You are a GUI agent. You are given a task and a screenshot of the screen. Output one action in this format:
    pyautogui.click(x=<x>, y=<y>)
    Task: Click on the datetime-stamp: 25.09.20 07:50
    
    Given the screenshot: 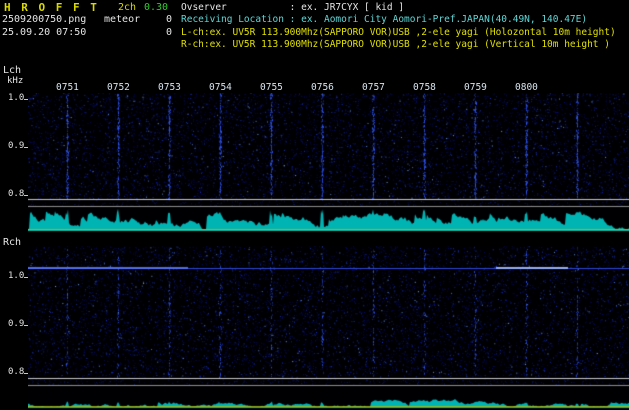 What is the action you would take?
    pyautogui.click(x=44, y=32)
    